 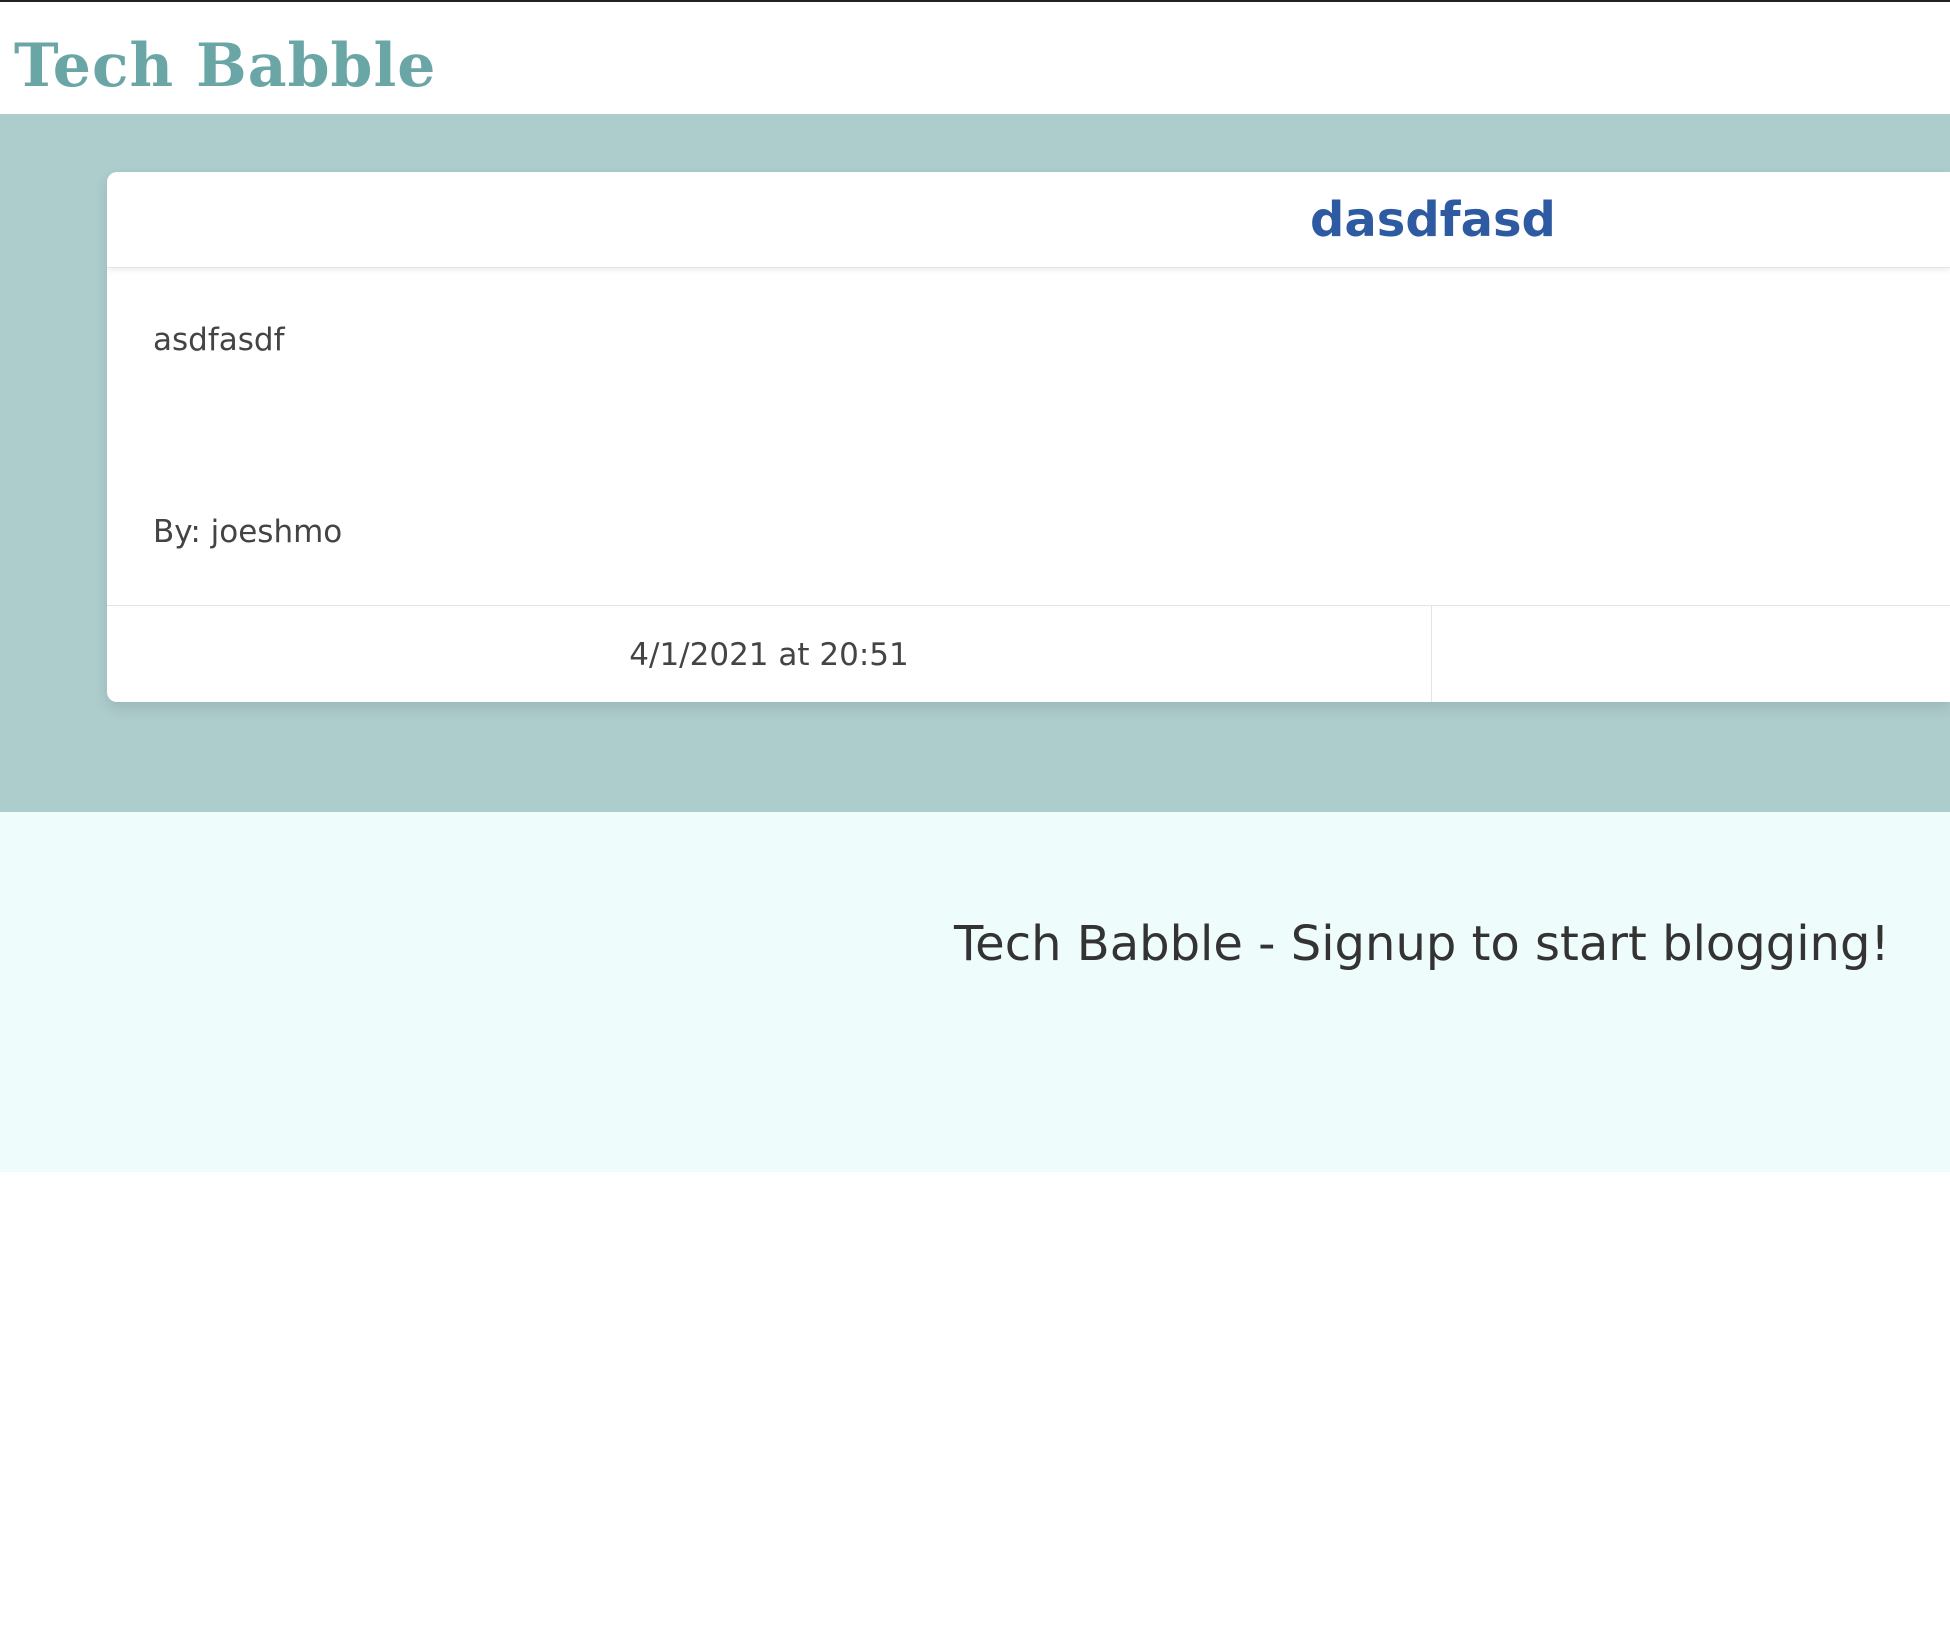 I want to click on post-title: dasdfasd, so click(x=1433, y=220).